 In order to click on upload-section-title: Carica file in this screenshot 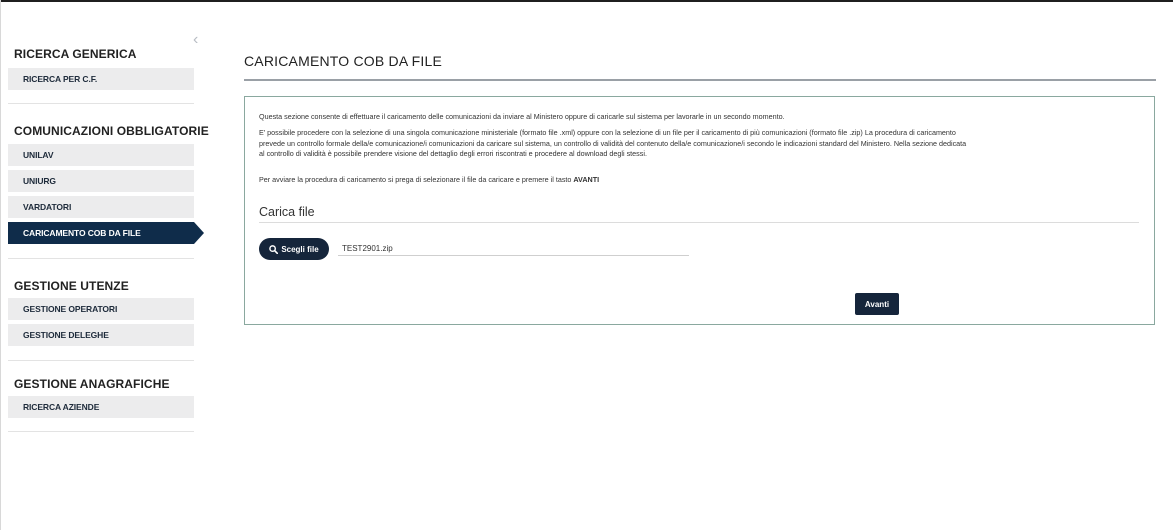, I will do `click(287, 212)`.